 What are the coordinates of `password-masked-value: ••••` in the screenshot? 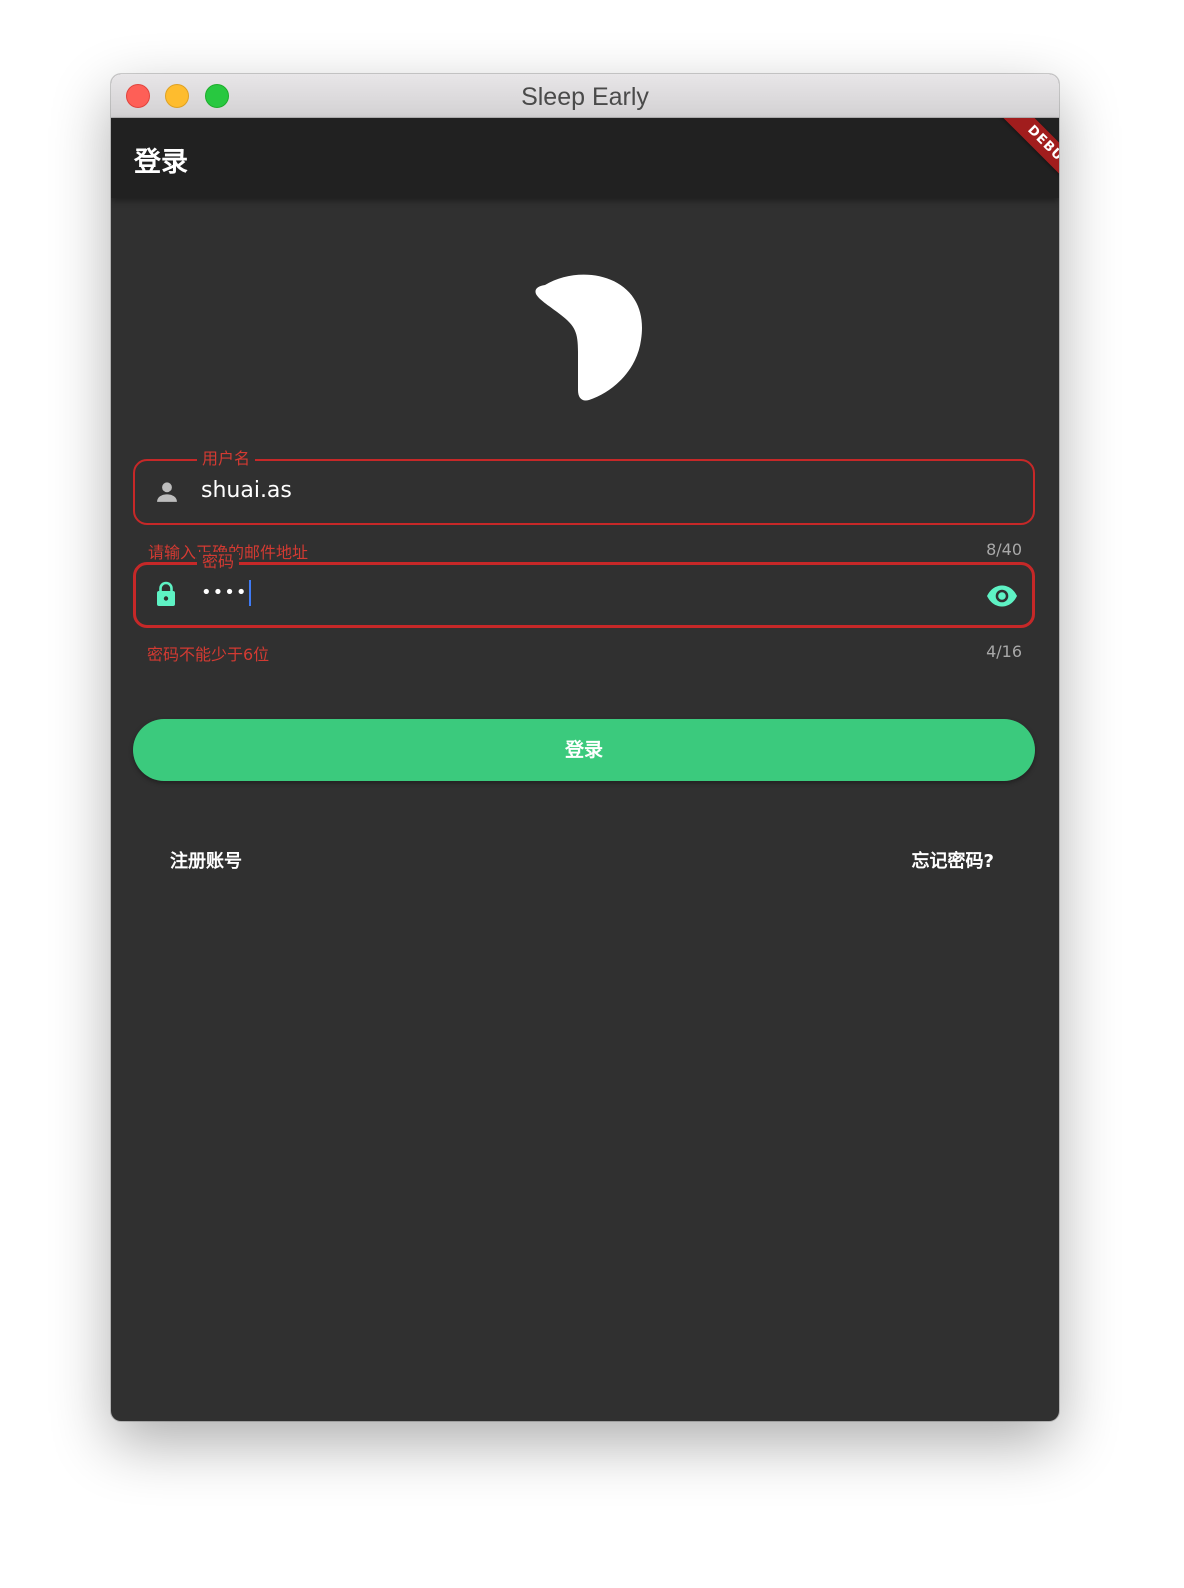 It's located at (224, 592).